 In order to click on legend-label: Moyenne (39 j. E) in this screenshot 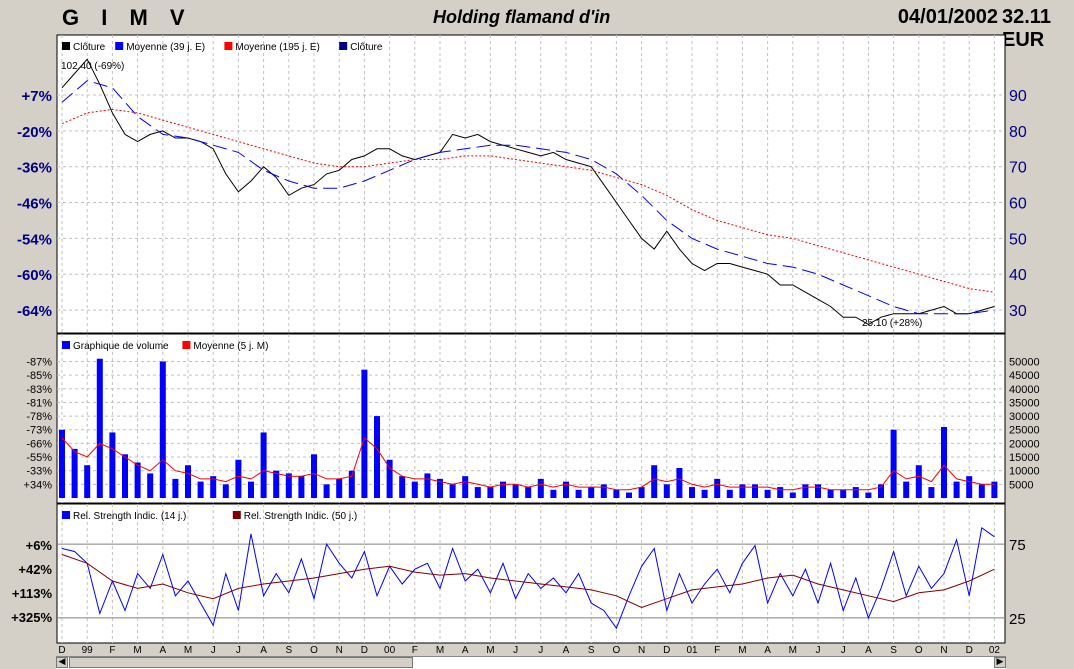, I will do `click(165, 47)`.